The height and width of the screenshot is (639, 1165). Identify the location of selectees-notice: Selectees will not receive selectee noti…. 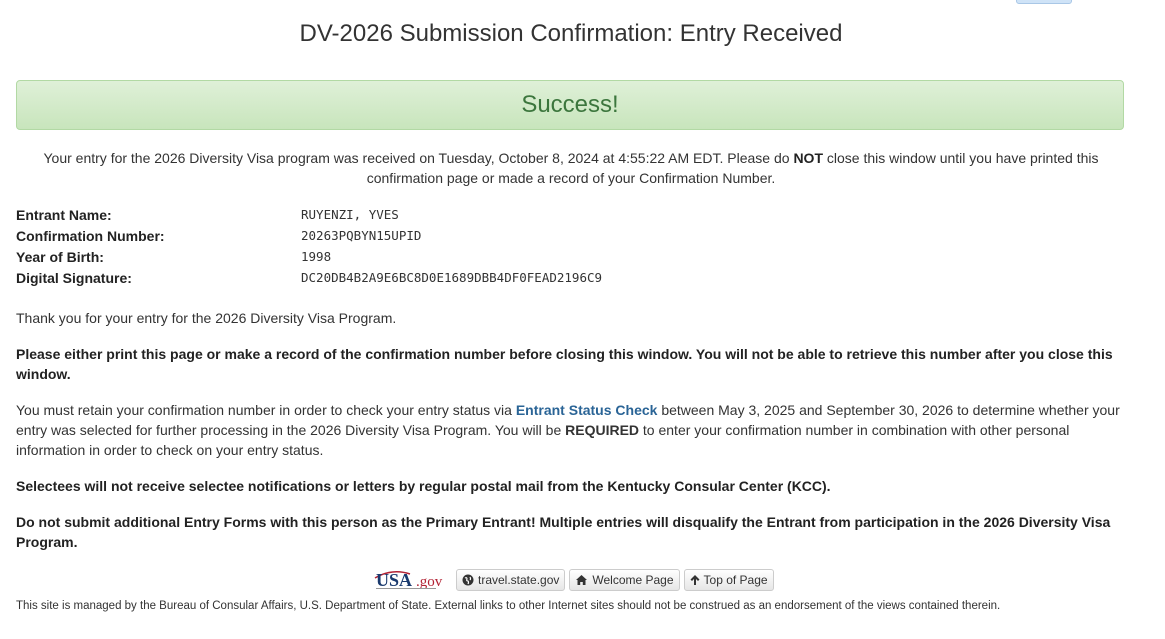
(423, 486).